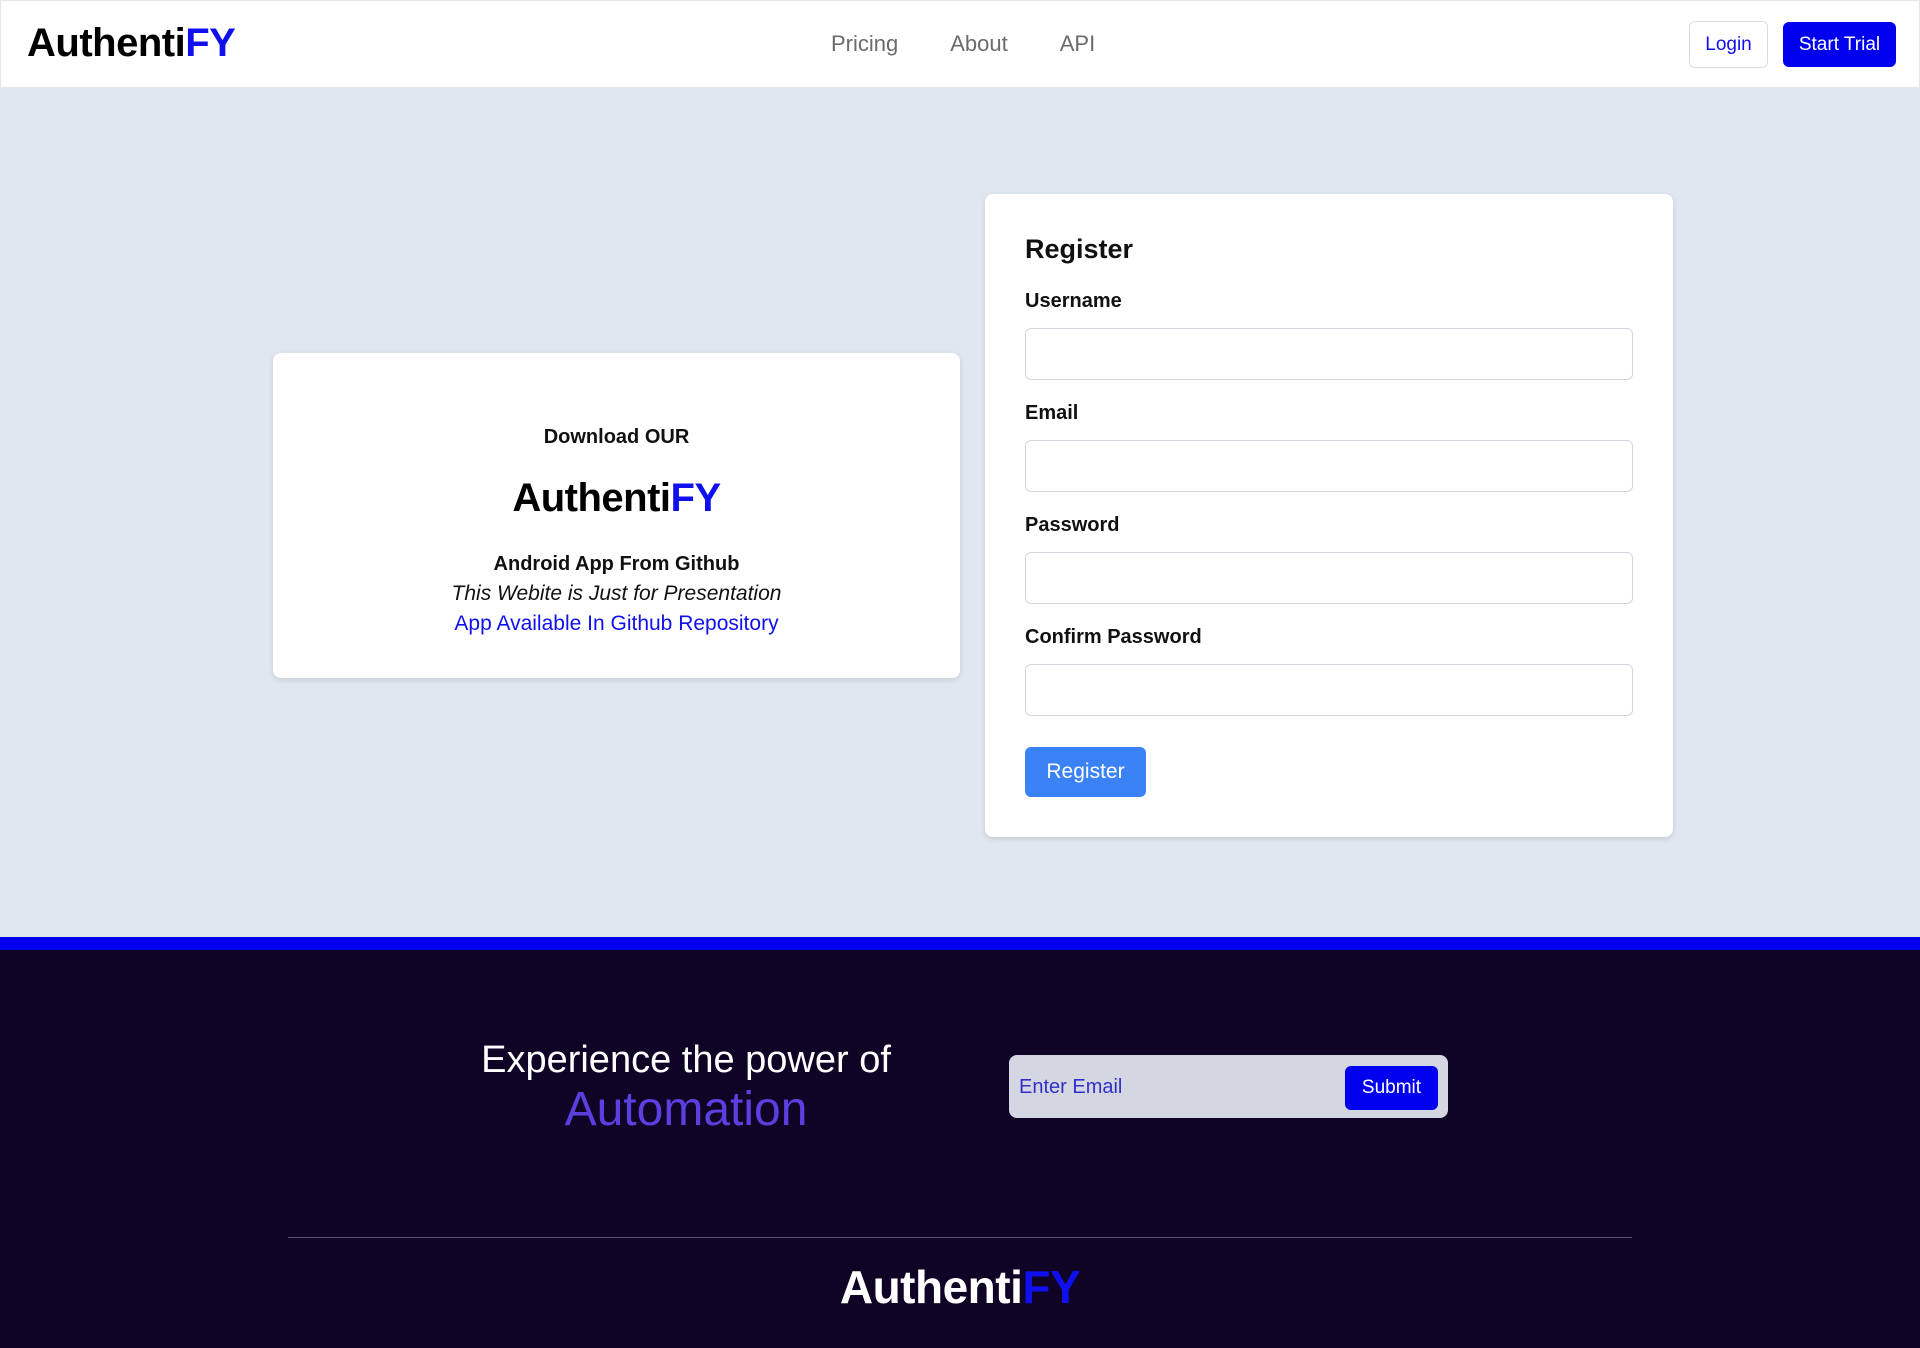 The width and height of the screenshot is (1920, 1348). Describe the element at coordinates (1391, 1088) in the screenshot. I see `newsletter-submit-button: Submit` at that location.